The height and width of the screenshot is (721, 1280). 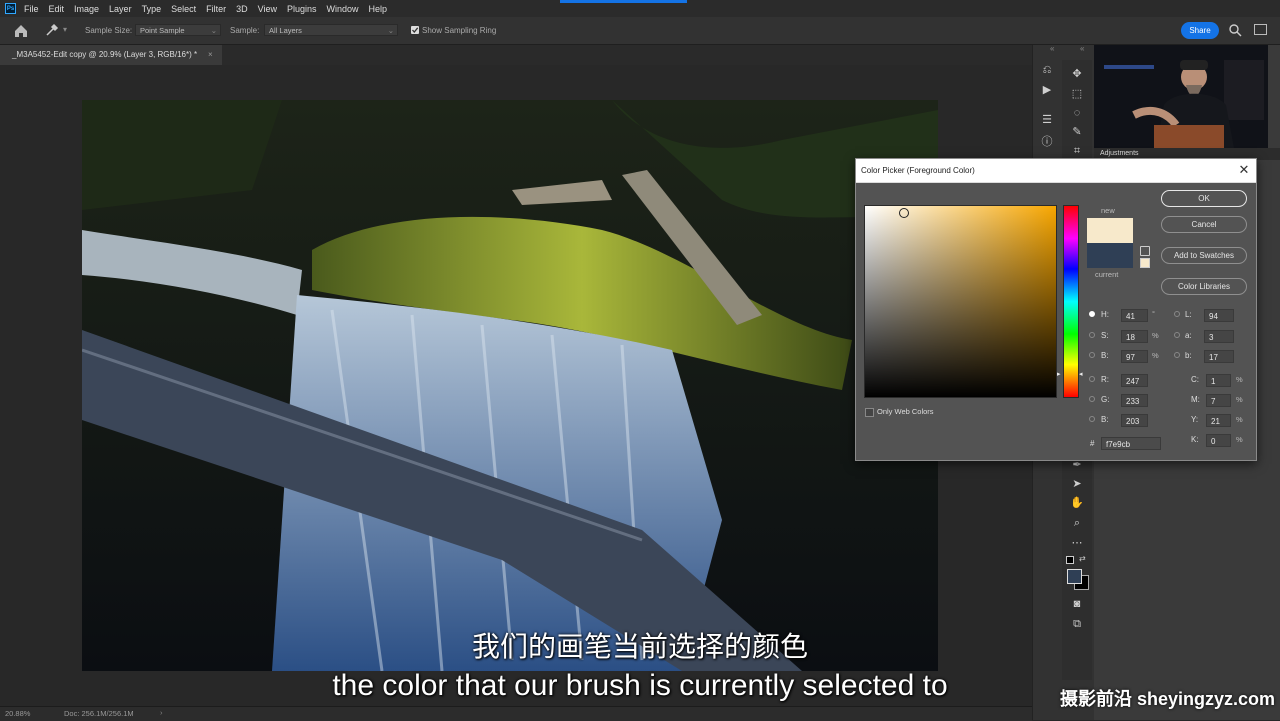 What do you see at coordinates (1218, 400) in the screenshot?
I see `magenta-field: 7` at bounding box center [1218, 400].